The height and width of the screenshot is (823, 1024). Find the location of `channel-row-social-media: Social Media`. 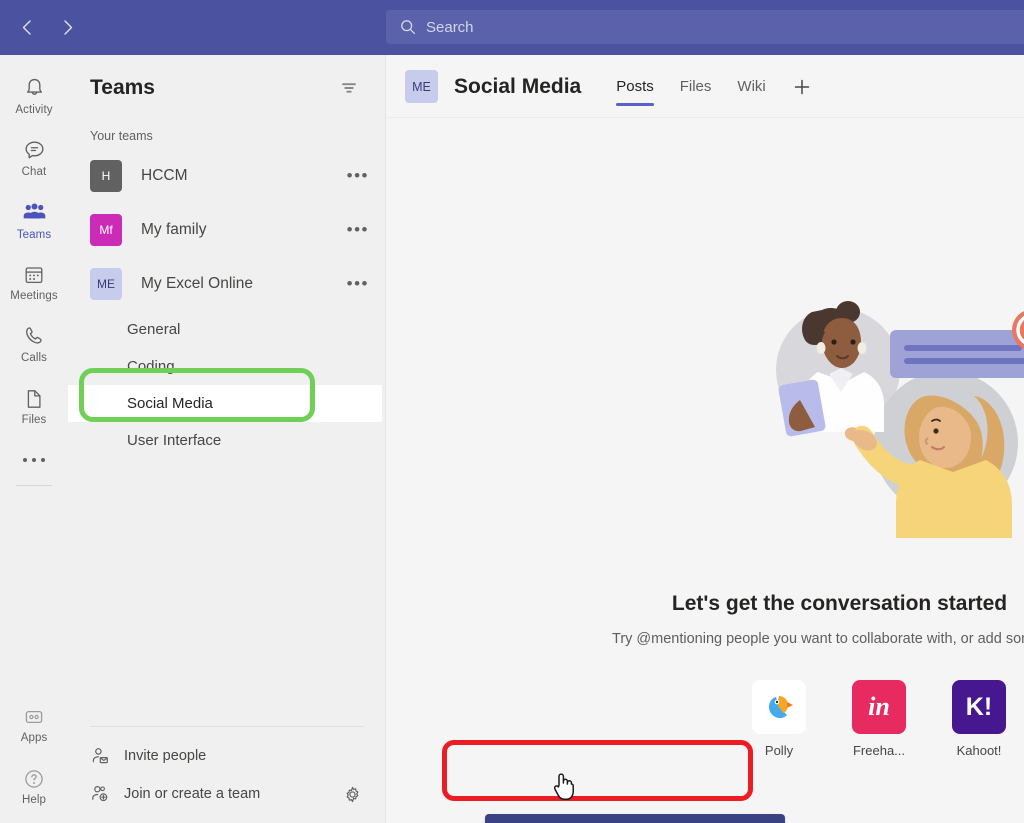

channel-row-social-media: Social Media is located at coordinates (225, 403).